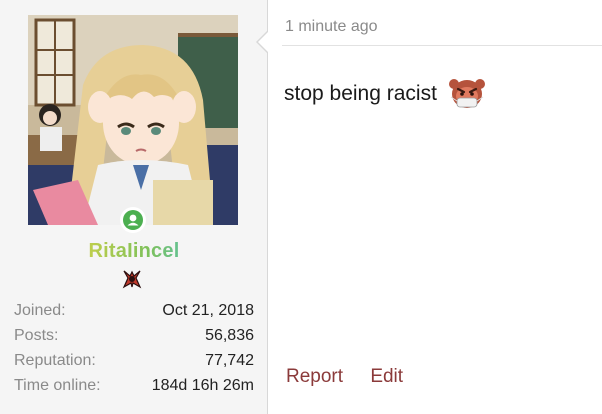 This screenshot has height=414, width=602. What do you see at coordinates (467, 94) in the screenshot?
I see `angry-mask-emoji-icon` at bounding box center [467, 94].